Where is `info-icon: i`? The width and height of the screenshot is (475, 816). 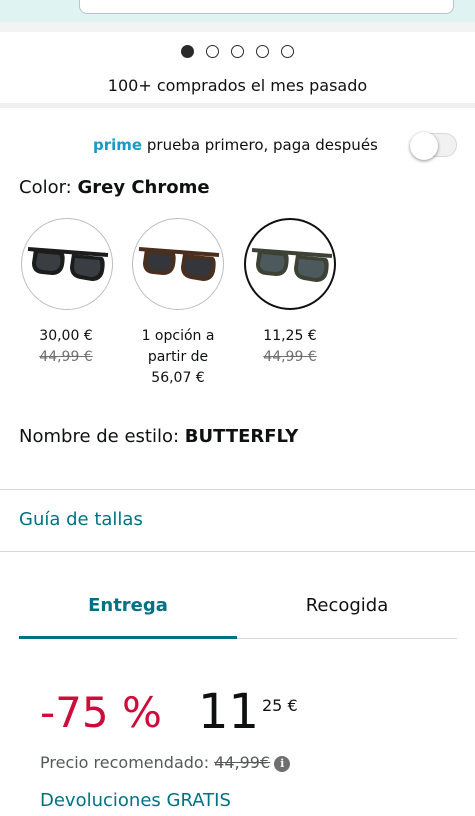 info-icon: i is located at coordinates (282, 764).